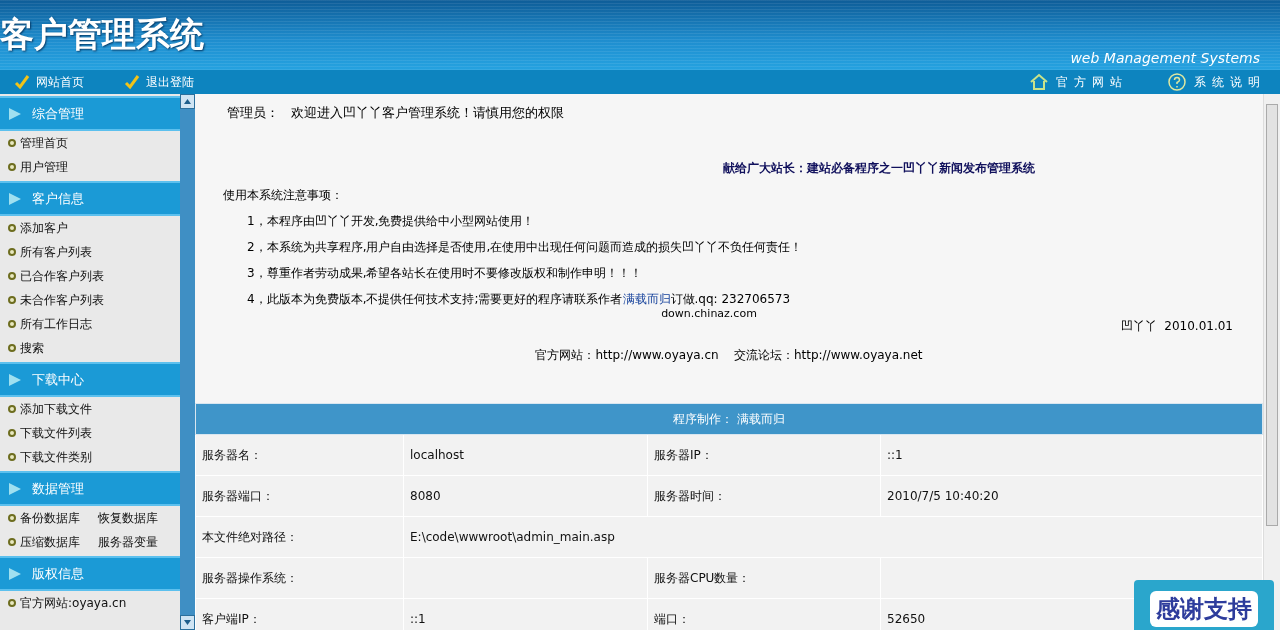  What do you see at coordinates (56, 324) in the screenshot?
I see `menu-link: 所有工作日志` at bounding box center [56, 324].